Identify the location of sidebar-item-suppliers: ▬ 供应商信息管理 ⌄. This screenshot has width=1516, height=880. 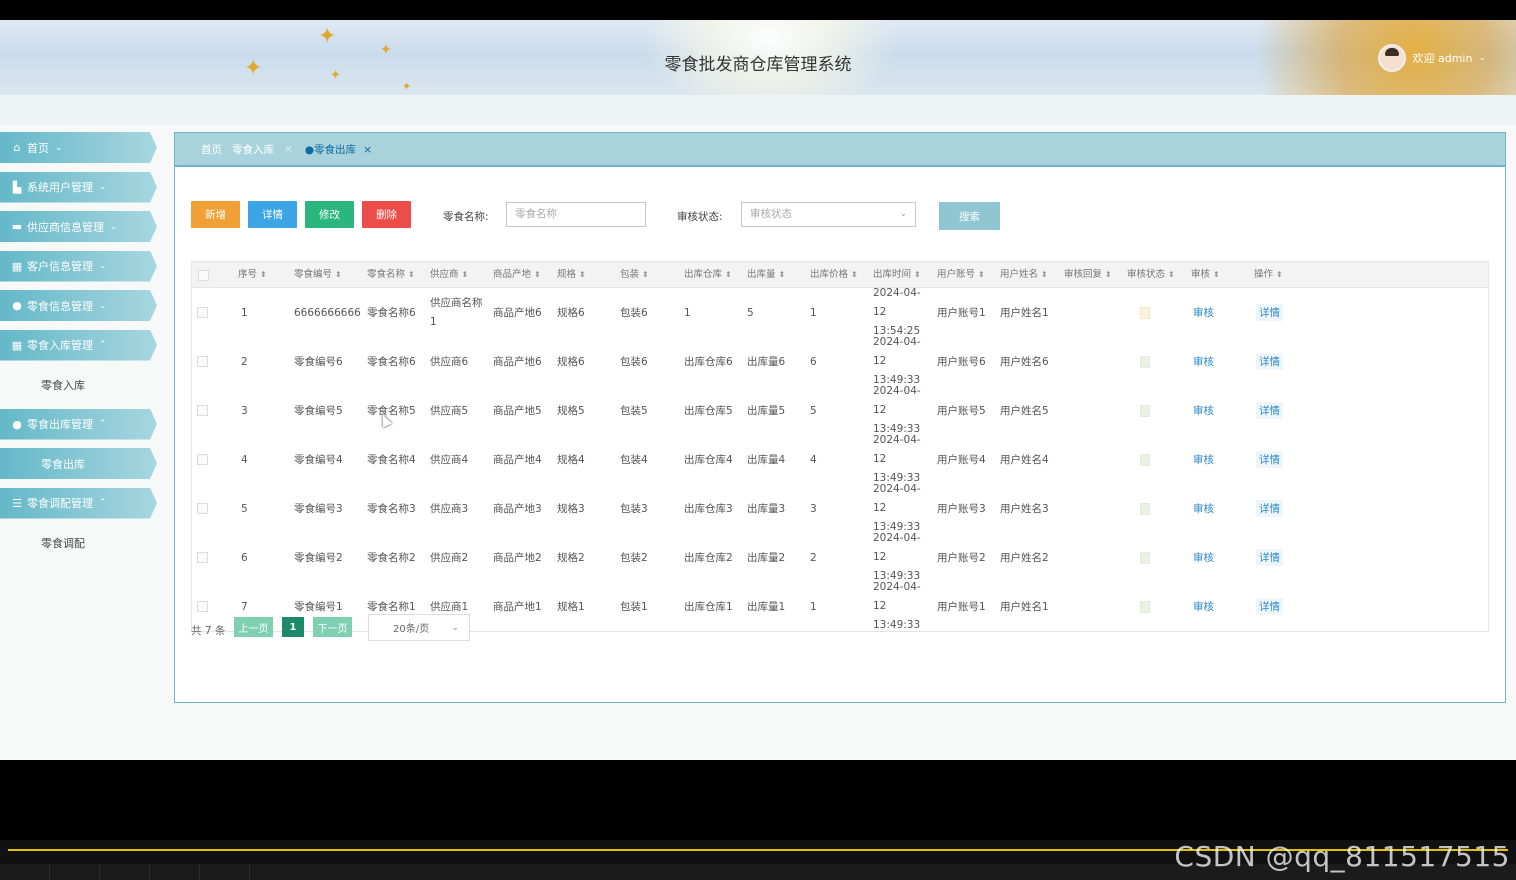
(78, 226).